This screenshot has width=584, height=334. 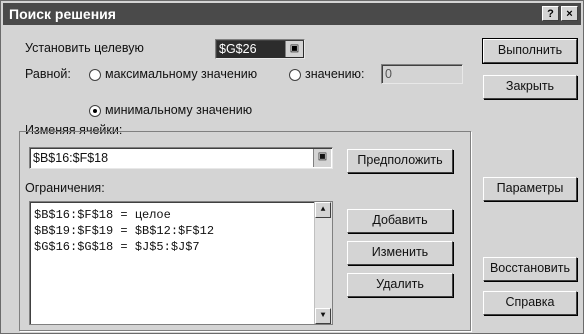 What do you see at coordinates (260, 49) in the screenshot?
I see `target-cell-input: $G$26 ▣` at bounding box center [260, 49].